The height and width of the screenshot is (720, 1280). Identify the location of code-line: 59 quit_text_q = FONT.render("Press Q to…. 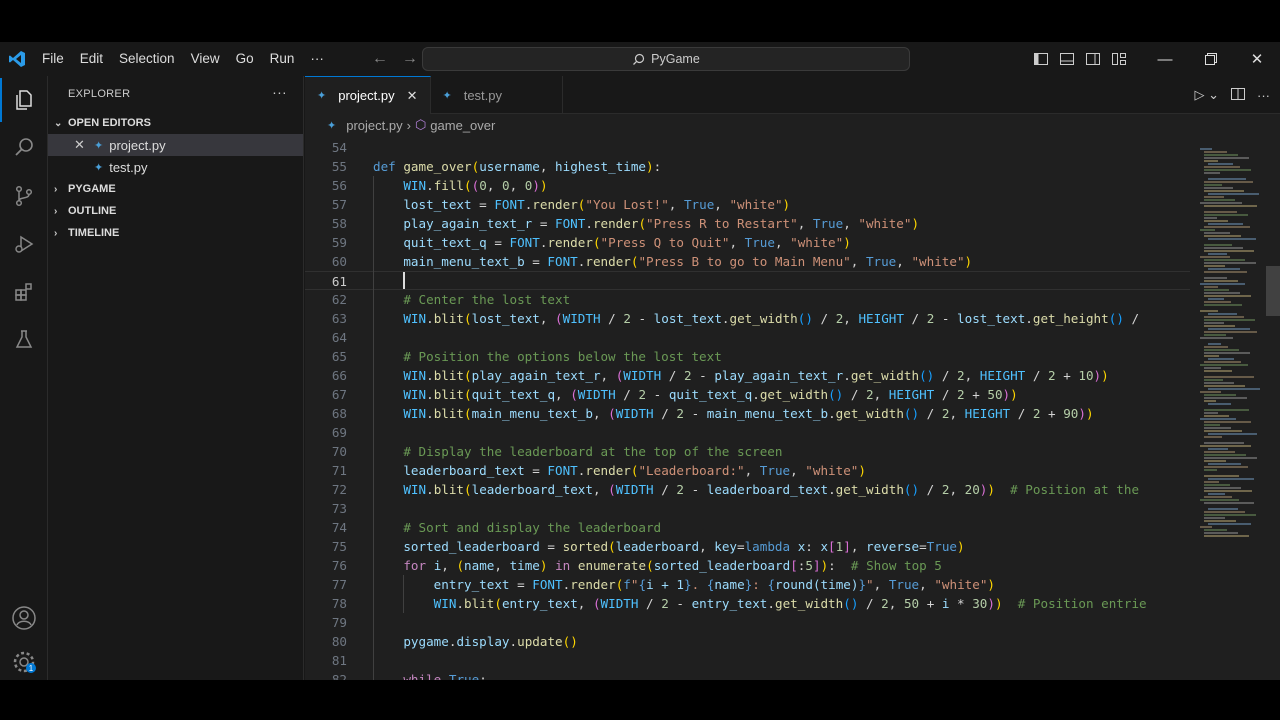
(747, 242).